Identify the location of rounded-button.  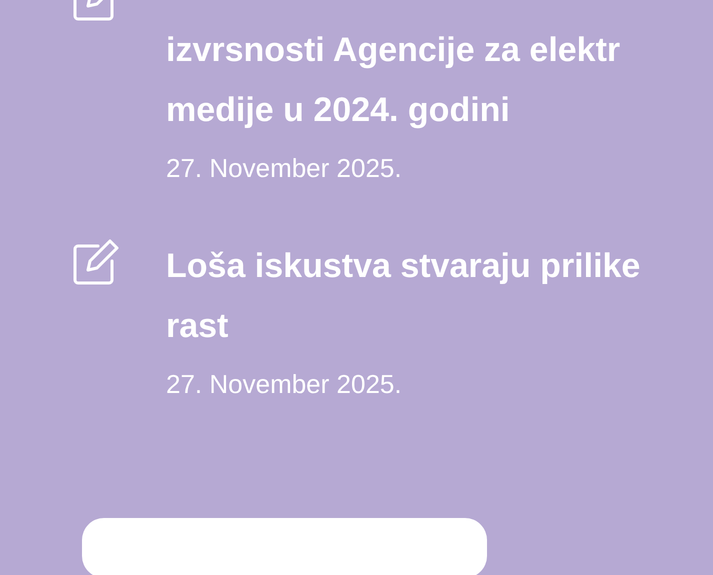
(284, 546).